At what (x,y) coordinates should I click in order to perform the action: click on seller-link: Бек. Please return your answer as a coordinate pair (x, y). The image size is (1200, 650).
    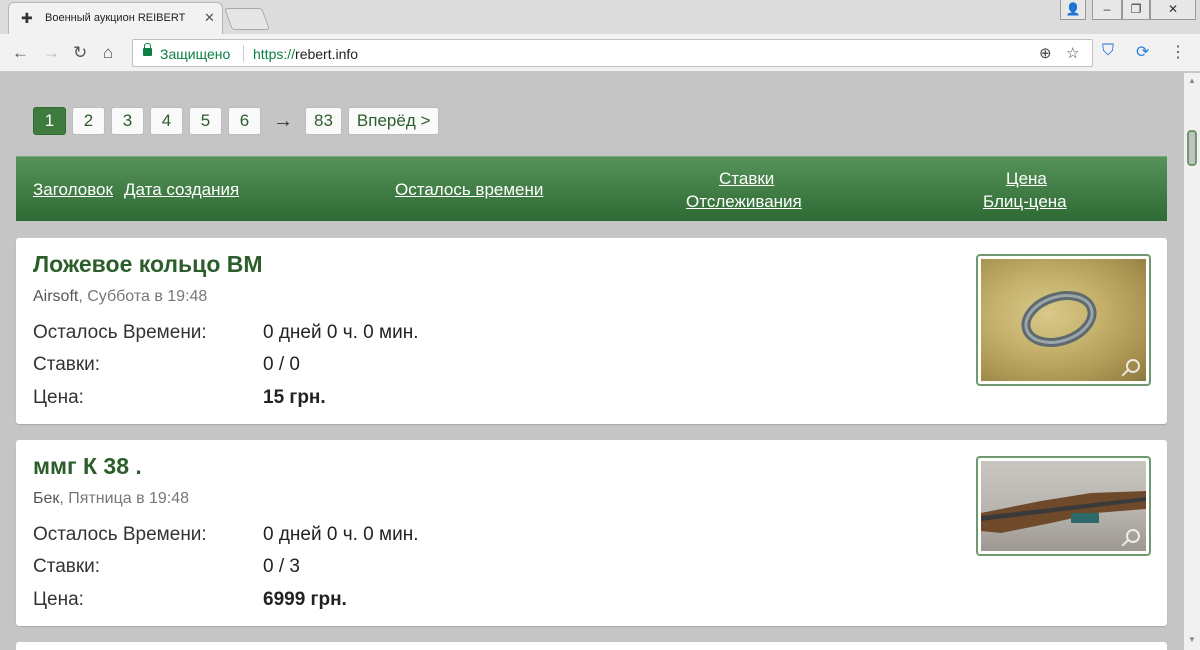
    Looking at the image, I should click on (46, 498).